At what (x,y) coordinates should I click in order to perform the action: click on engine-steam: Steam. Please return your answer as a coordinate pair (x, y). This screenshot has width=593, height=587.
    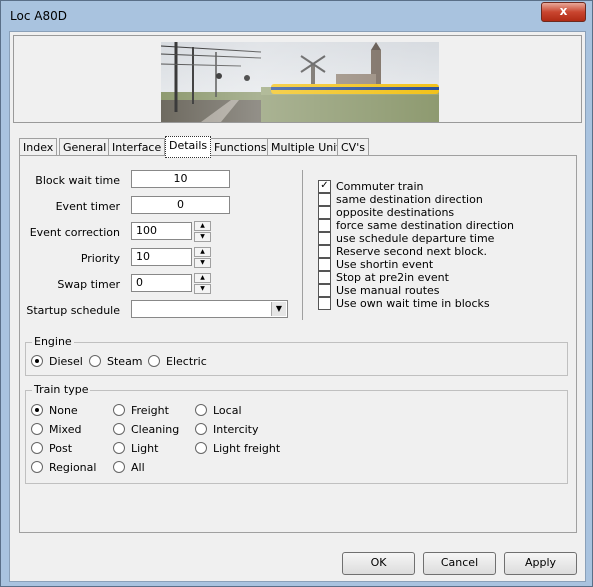
    Looking at the image, I should click on (116, 362).